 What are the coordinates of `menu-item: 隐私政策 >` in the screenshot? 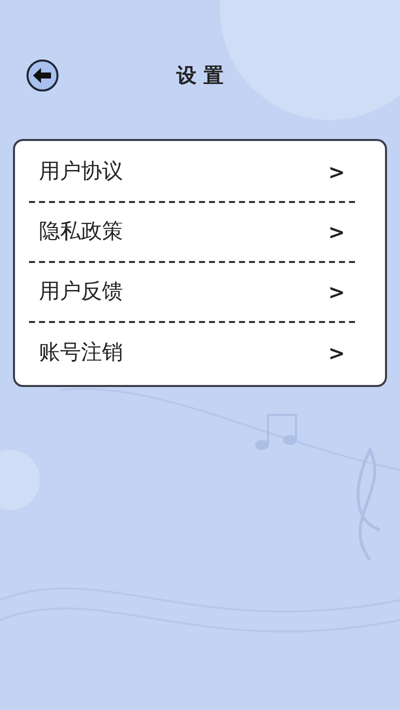 It's located at (192, 233).